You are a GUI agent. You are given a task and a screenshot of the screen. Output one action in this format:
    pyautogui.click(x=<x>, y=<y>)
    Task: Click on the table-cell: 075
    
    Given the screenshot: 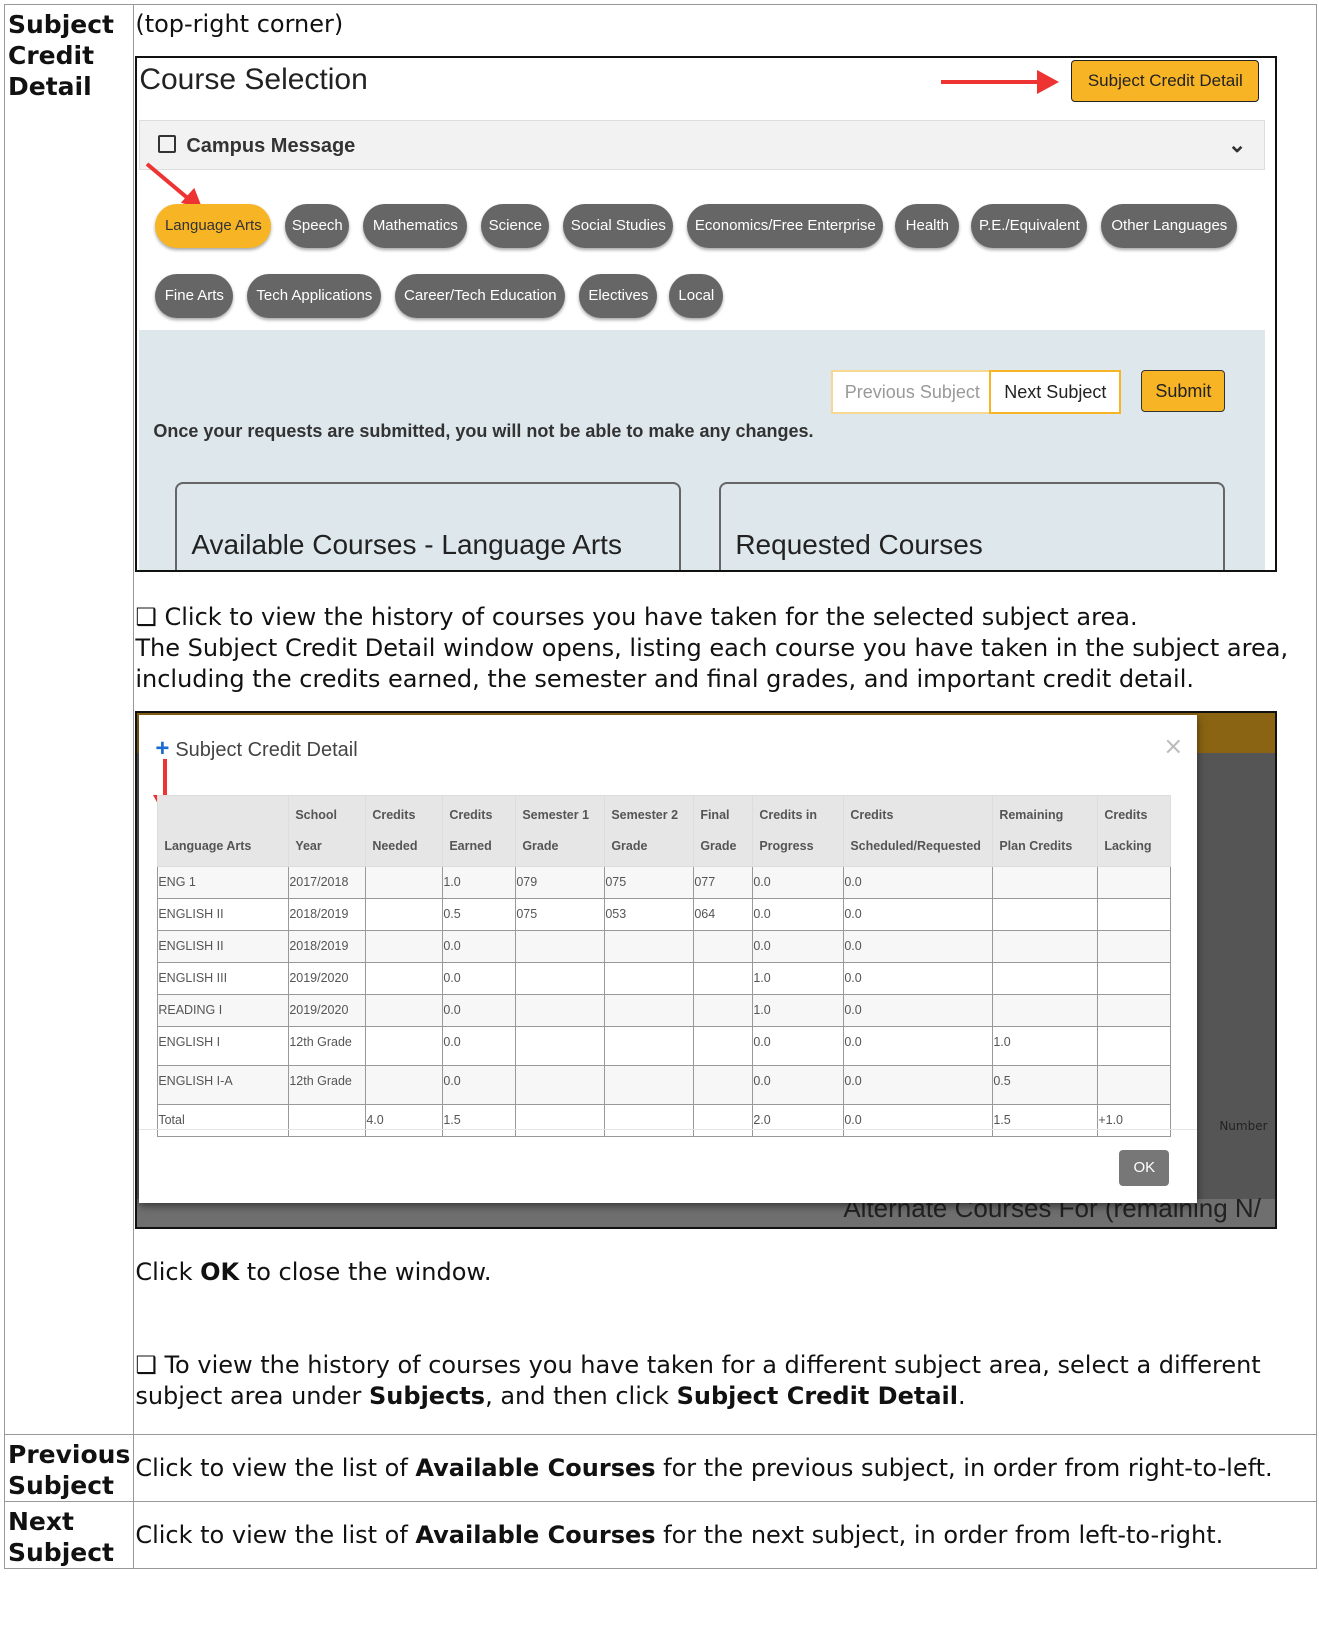 What is the action you would take?
    pyautogui.click(x=649, y=882)
    